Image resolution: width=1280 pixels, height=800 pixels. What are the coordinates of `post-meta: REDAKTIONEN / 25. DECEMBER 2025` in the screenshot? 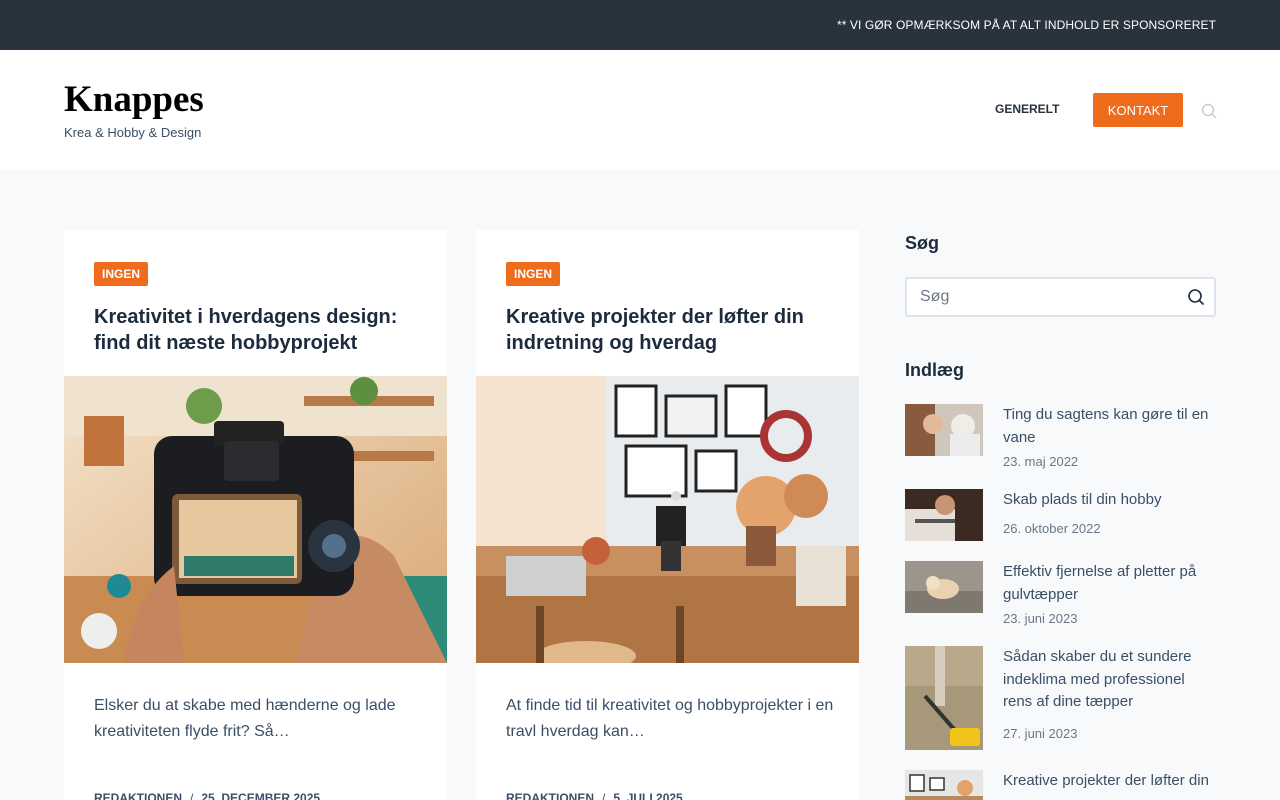 It's located at (207, 795).